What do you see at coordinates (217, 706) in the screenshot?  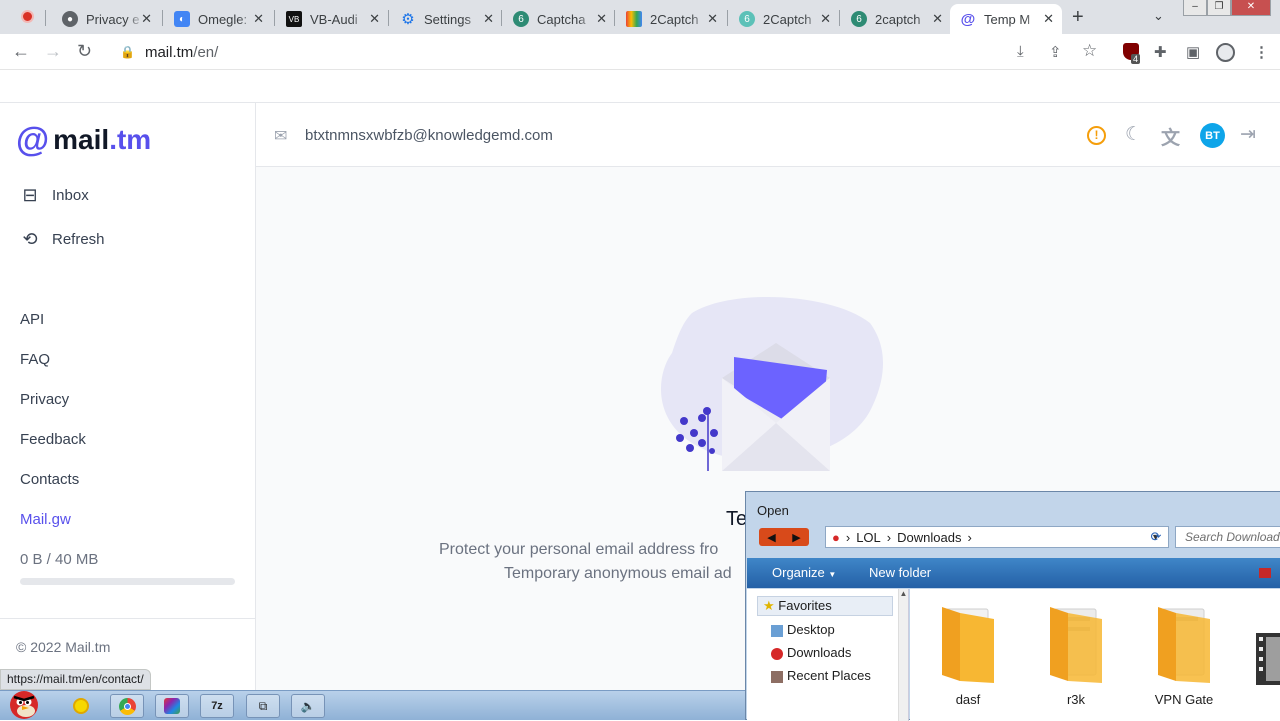 I see `7zip-taskbar-icon: 7z` at bounding box center [217, 706].